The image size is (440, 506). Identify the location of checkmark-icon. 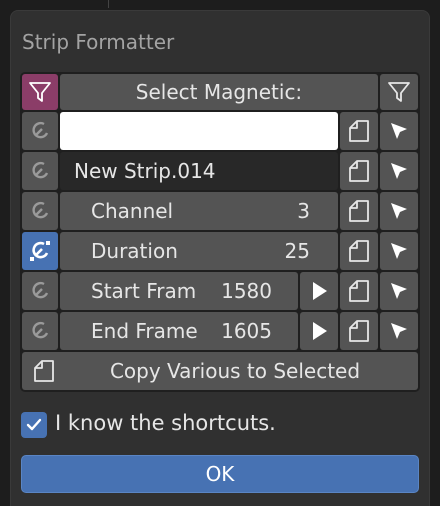
(34, 425).